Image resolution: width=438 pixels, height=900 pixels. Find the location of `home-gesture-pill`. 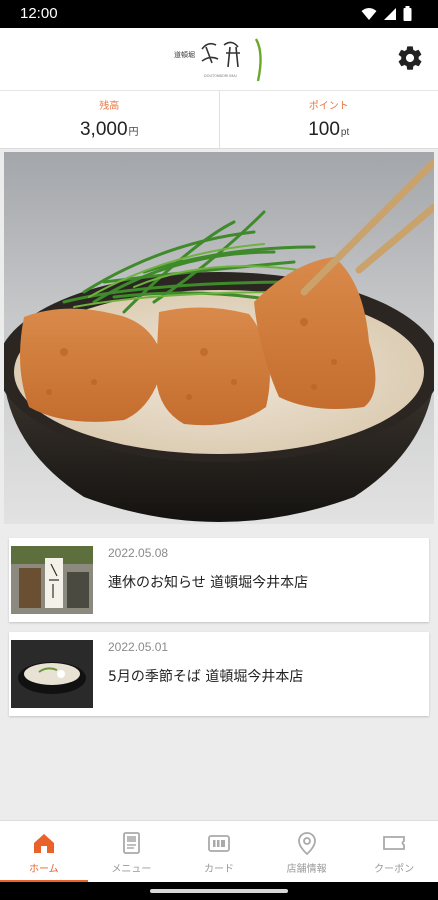

home-gesture-pill is located at coordinates (219, 891).